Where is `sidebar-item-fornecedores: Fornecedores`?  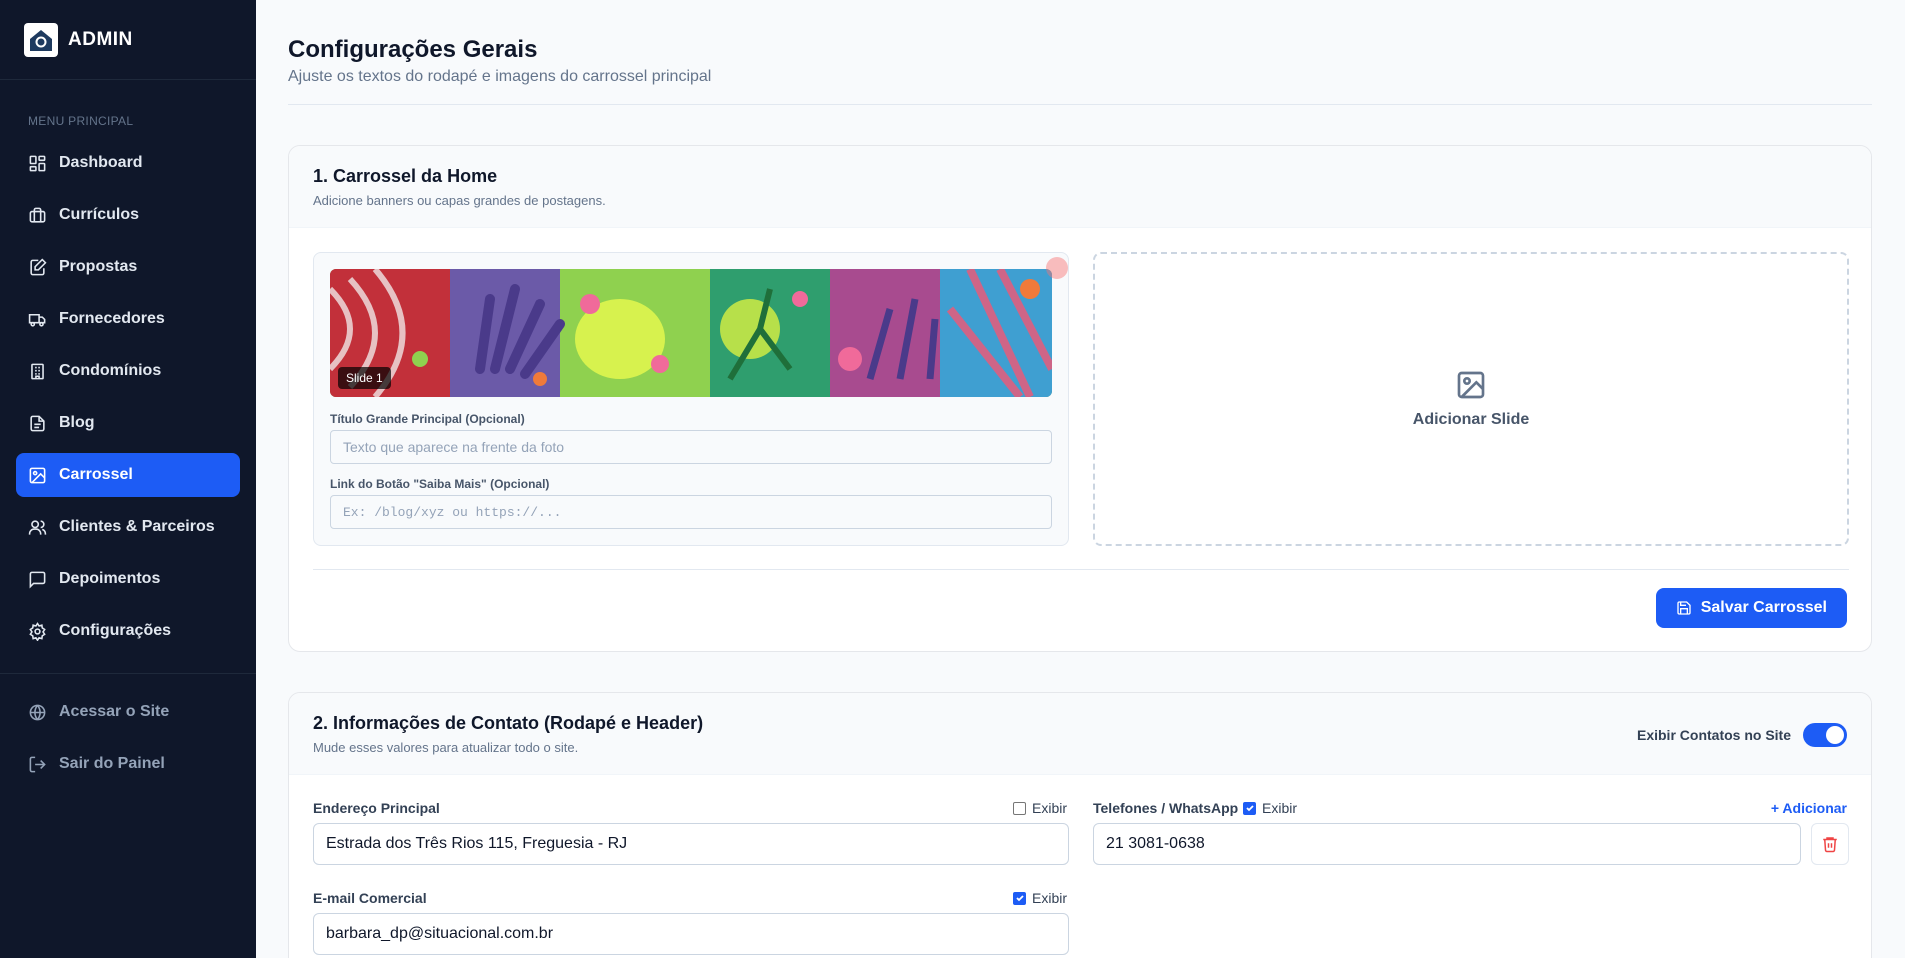
sidebar-item-fornecedores: Fornecedores is located at coordinates (128, 319).